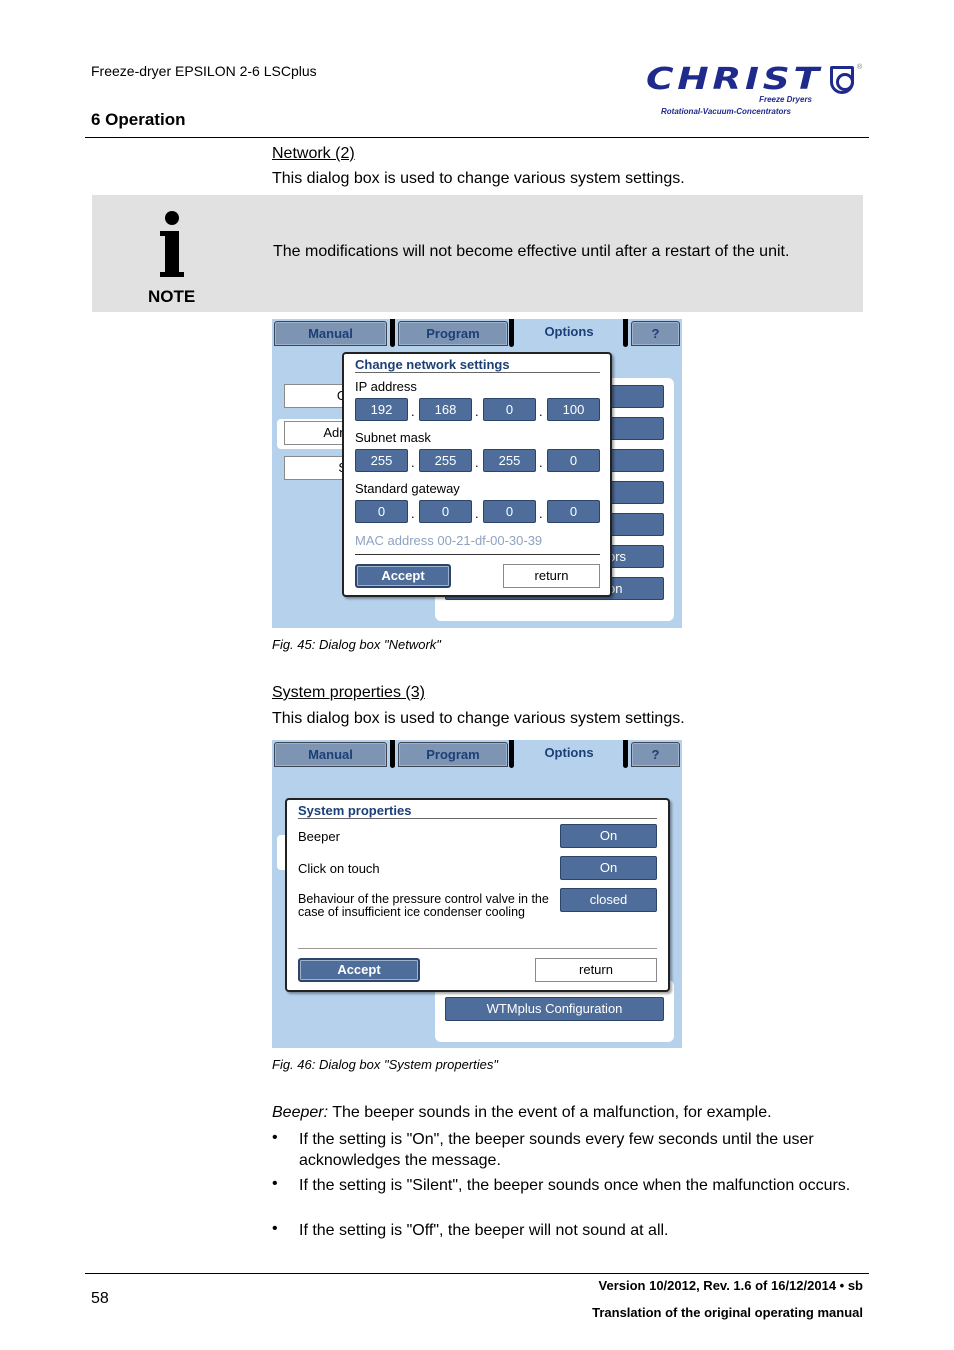 The image size is (954, 1350). What do you see at coordinates (381, 511) in the screenshot?
I see `gateway-octet-1: 0` at bounding box center [381, 511].